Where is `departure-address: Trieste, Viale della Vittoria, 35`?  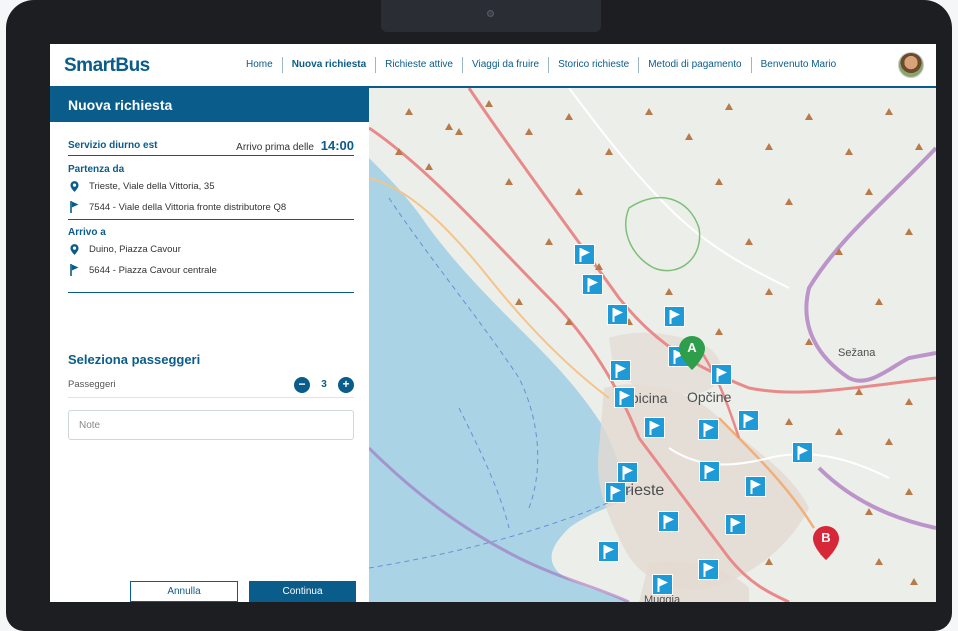 departure-address: Trieste, Viale della Vittoria, 35 is located at coordinates (141, 186).